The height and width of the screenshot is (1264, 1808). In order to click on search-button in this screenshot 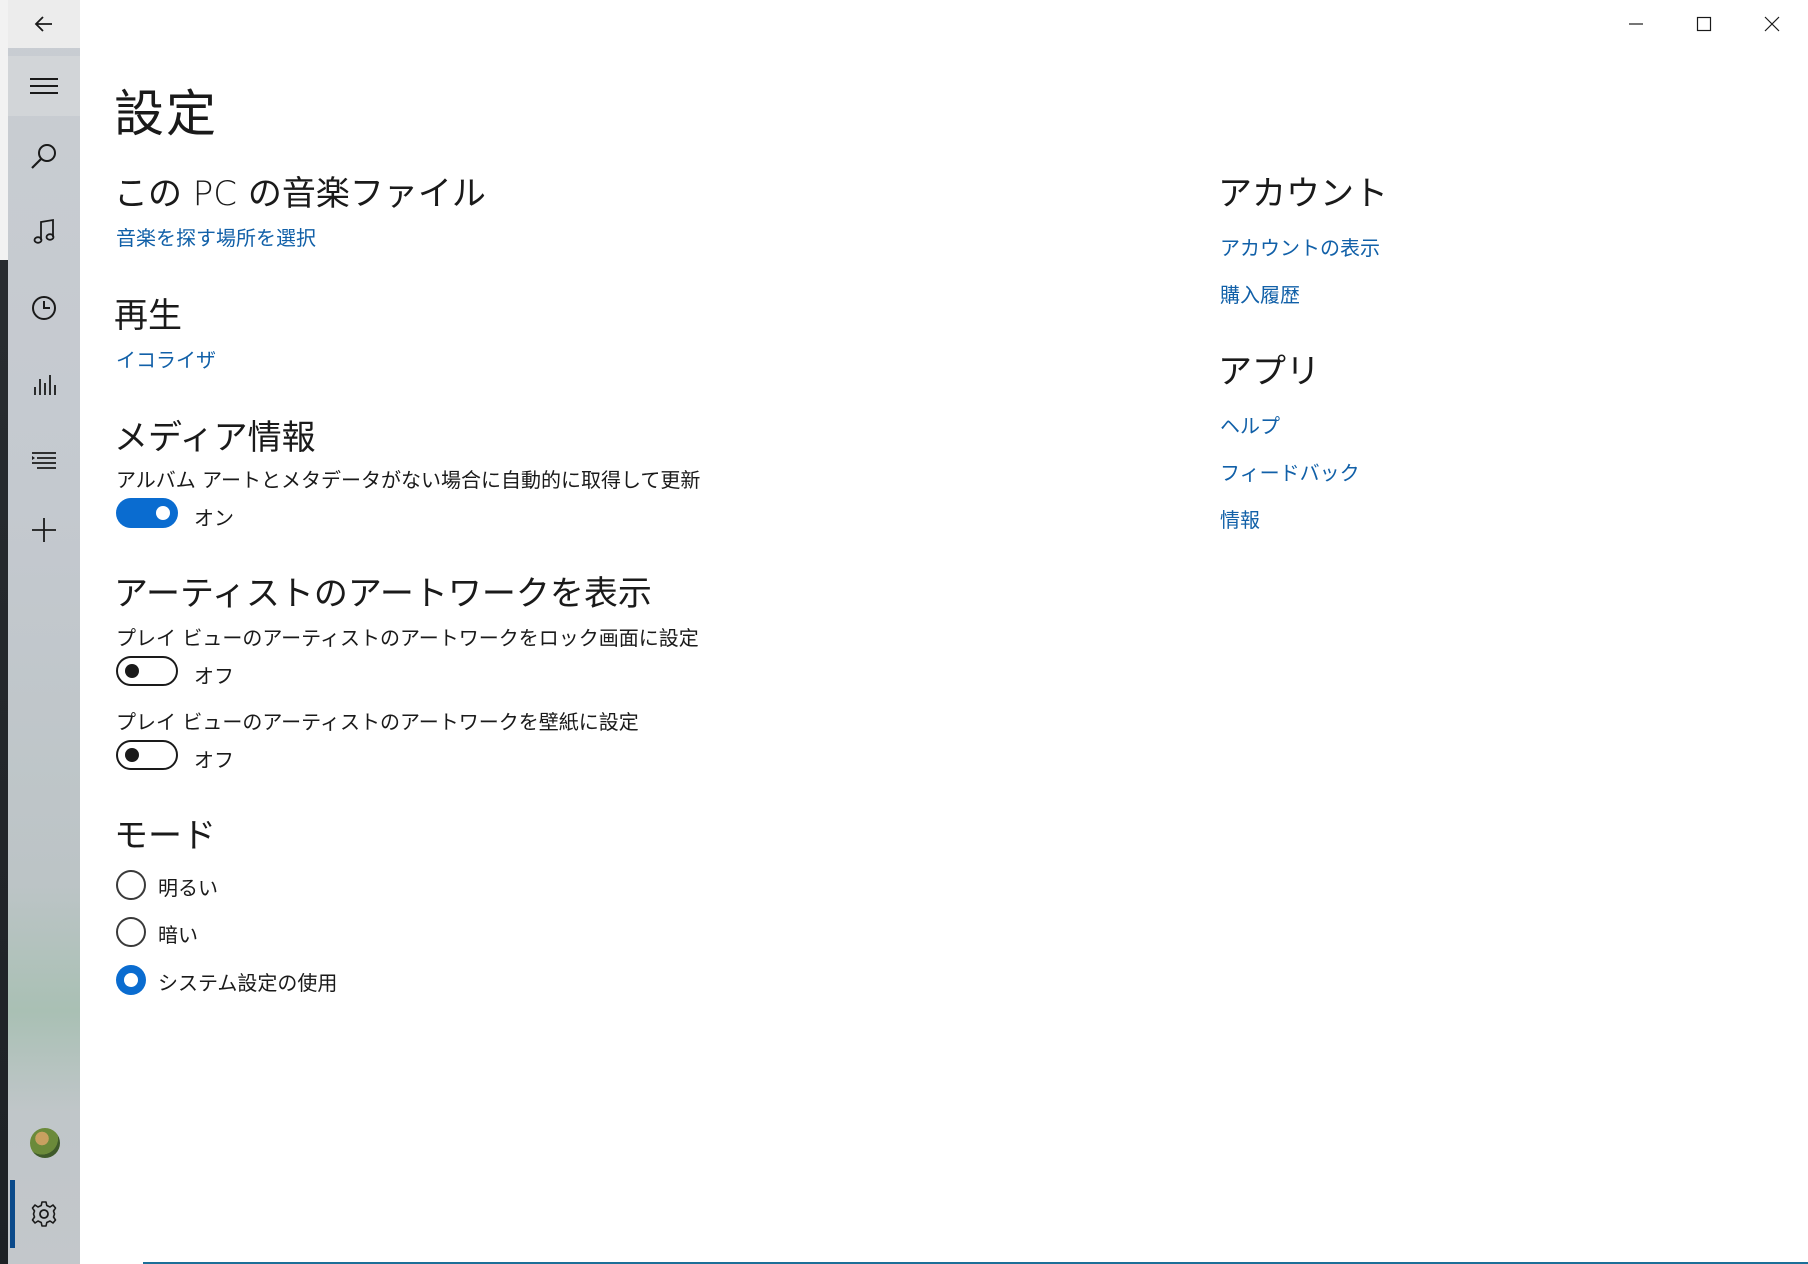, I will do `click(44, 156)`.